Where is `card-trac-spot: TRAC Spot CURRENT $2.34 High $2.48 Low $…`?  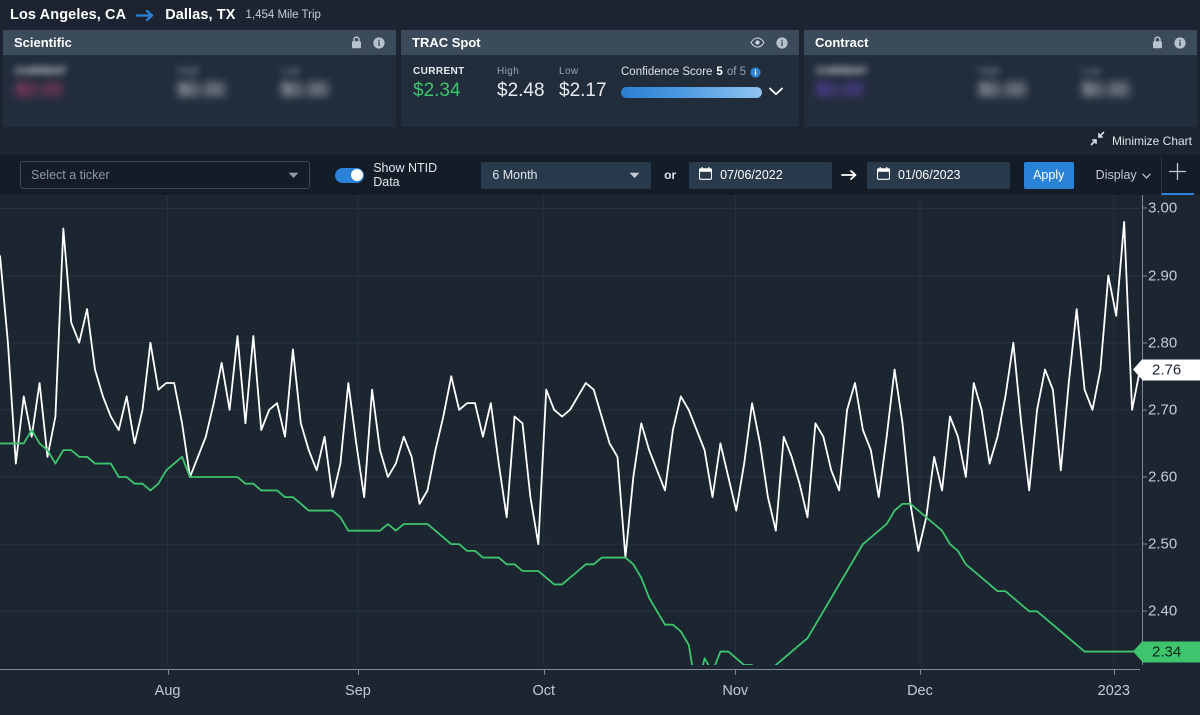
card-trac-spot: TRAC Spot CURRENT $2.34 High $2.48 Low $… is located at coordinates (600, 78).